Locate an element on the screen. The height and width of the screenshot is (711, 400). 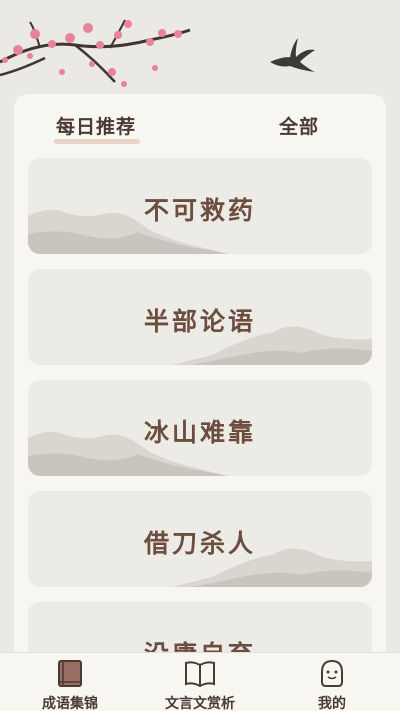
tab-all: 全部 is located at coordinates (299, 125).